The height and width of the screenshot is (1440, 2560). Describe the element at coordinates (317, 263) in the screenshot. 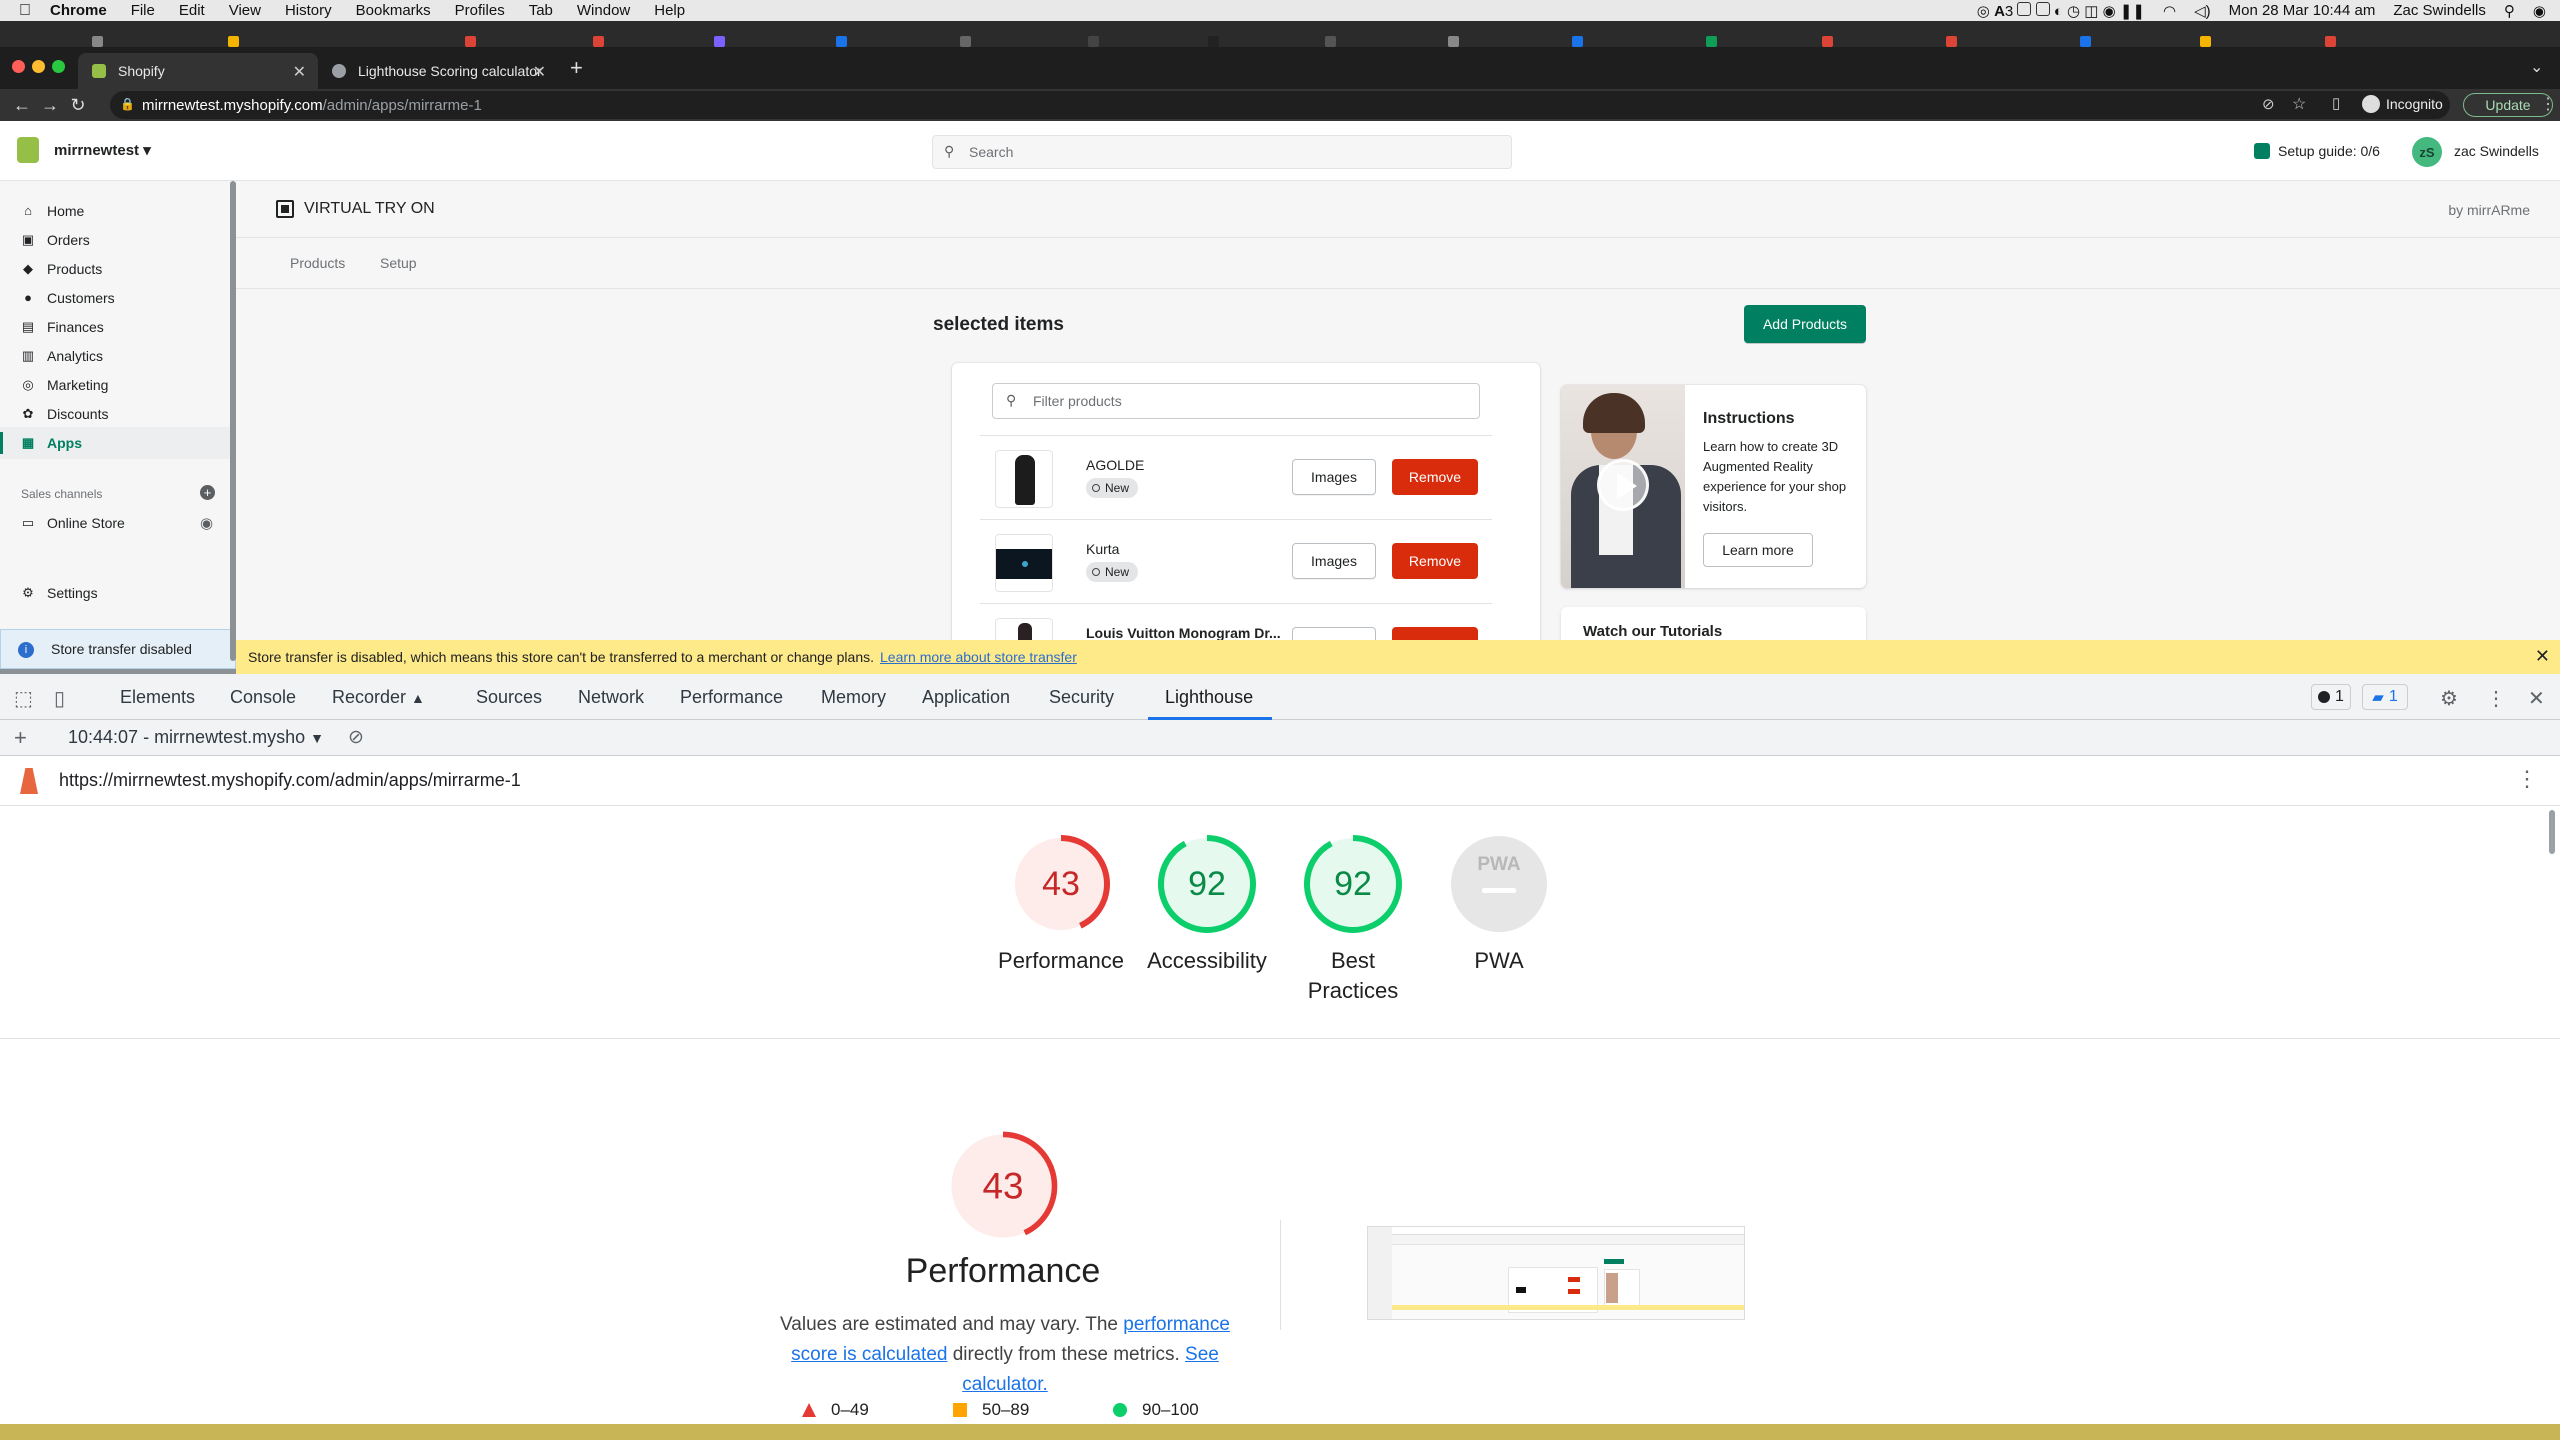

I see `tab-products: Products` at that location.